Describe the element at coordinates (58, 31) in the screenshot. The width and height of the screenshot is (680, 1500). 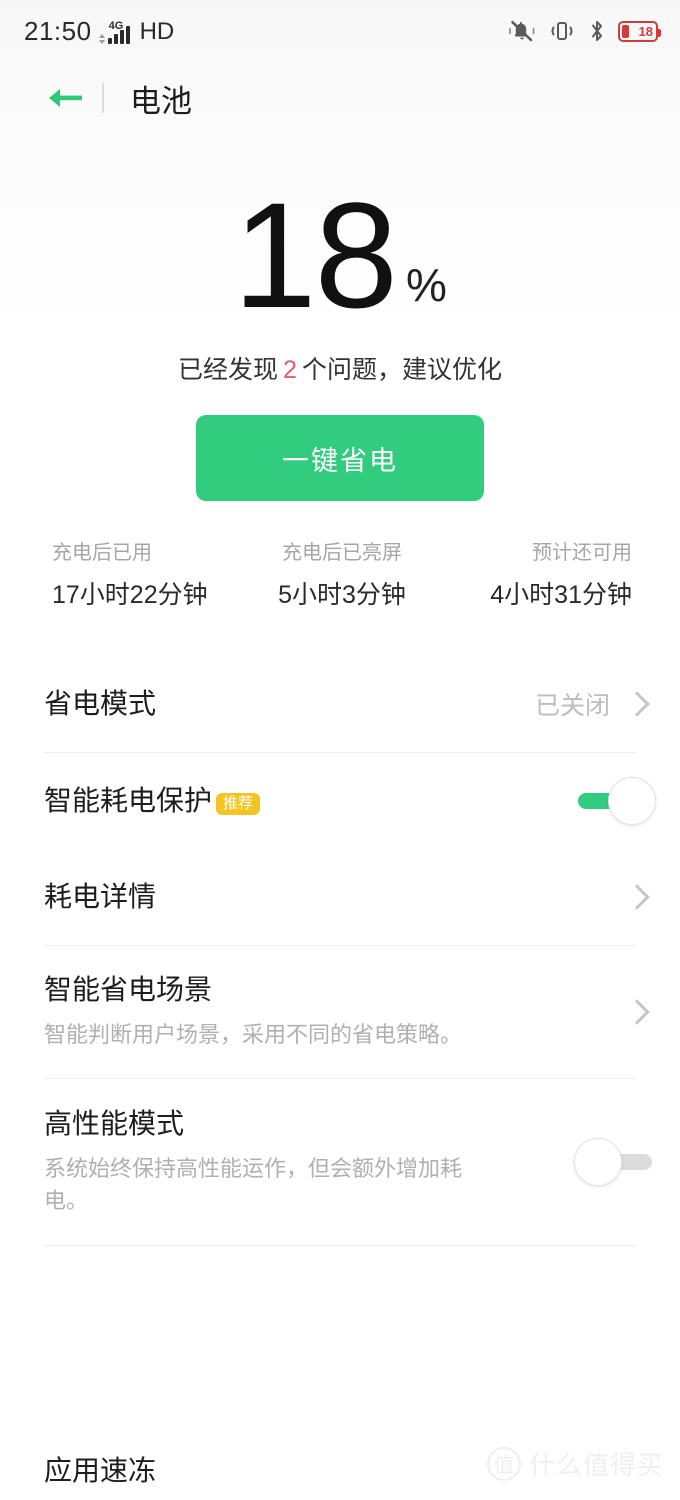
I see `status-bar-clock: 21:50` at that location.